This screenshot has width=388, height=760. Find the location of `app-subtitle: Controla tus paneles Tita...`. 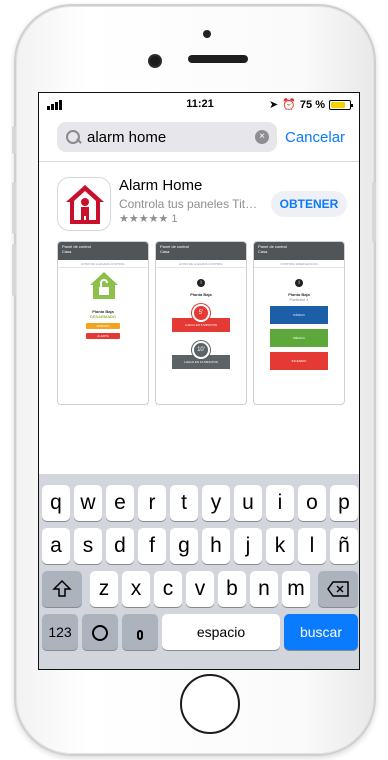

app-subtitle: Controla tus paneles Tita... is located at coordinates (190, 204).